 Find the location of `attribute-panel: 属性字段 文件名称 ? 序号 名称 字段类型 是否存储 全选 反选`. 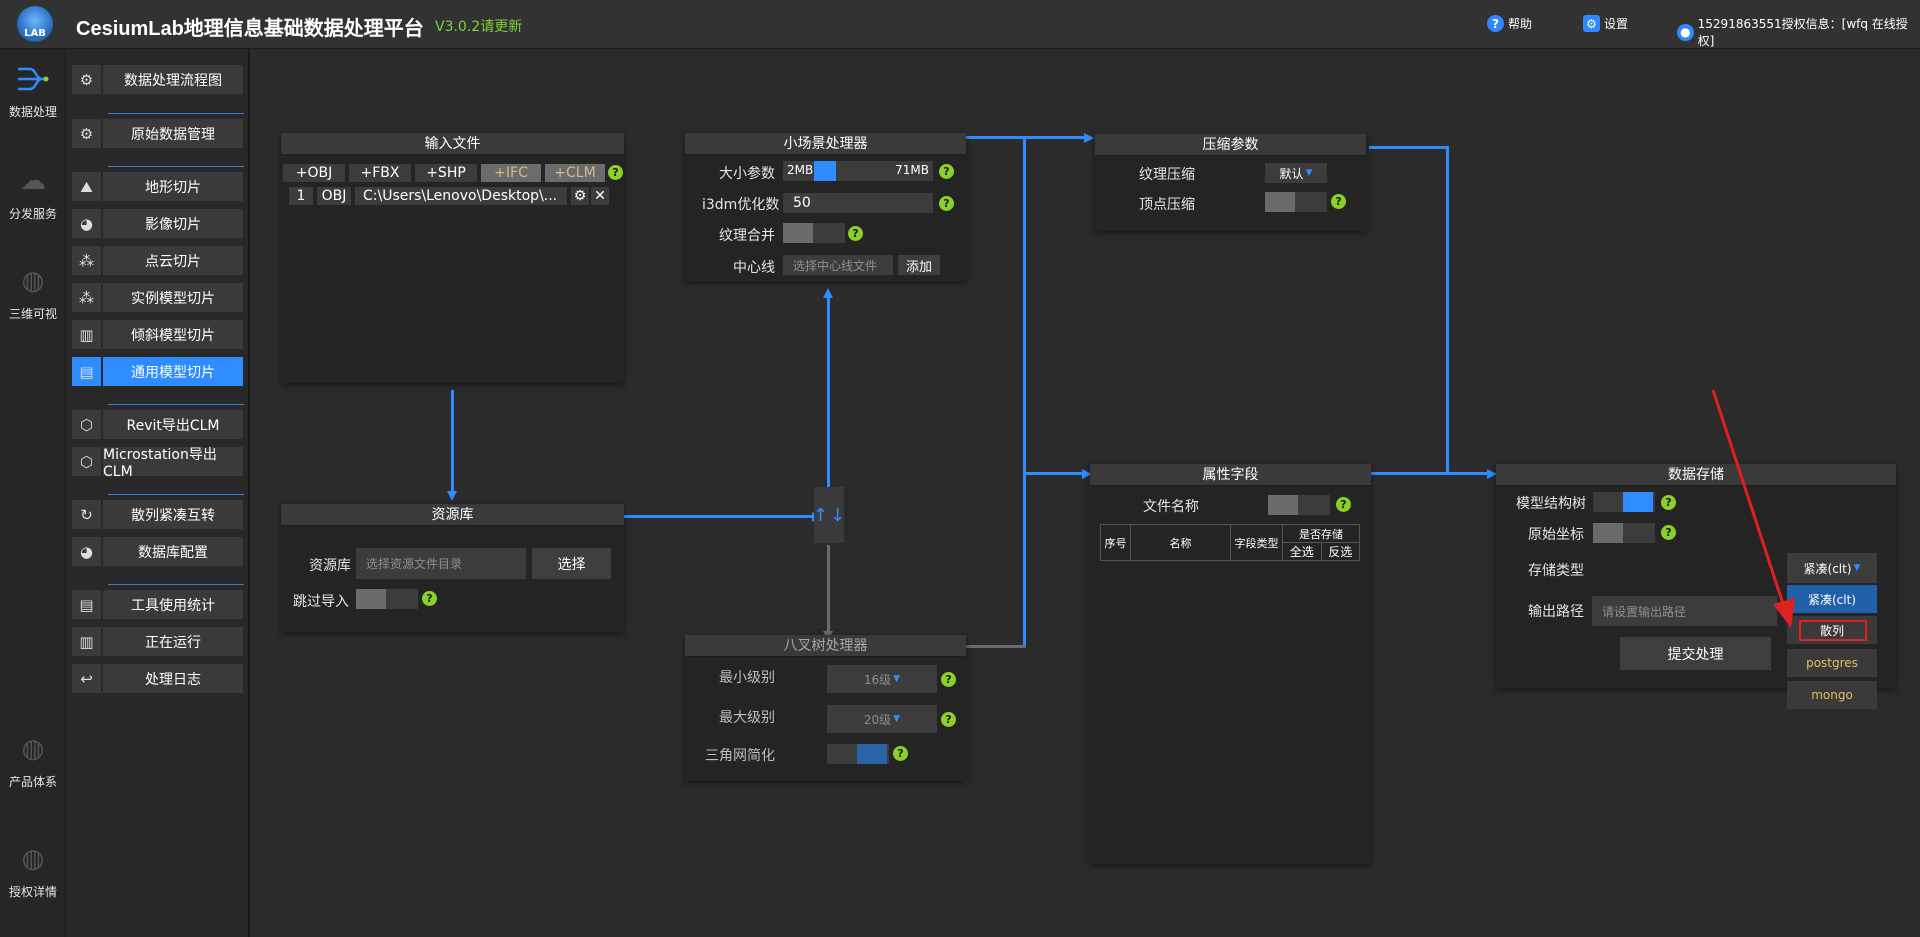

attribute-panel: 属性字段 文件名称 ? 序号 名称 字段类型 是否存储 全选 反选 is located at coordinates (1230, 664).